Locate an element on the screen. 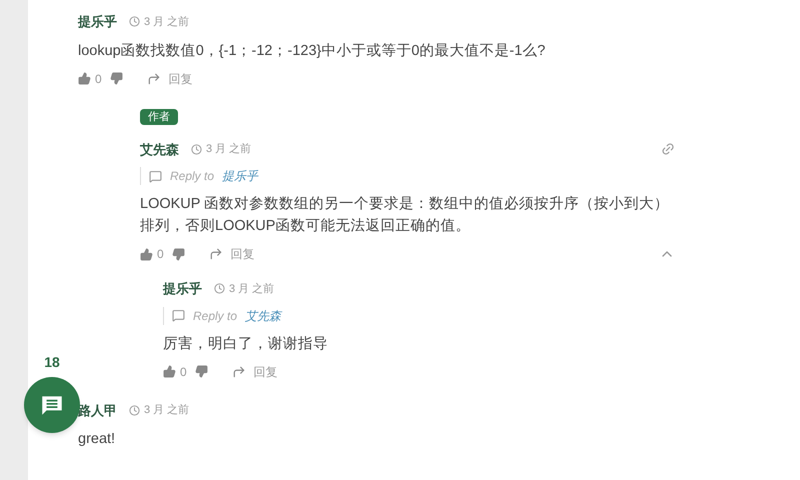 Image resolution: width=800 pixels, height=480 pixels. comment-text: LOOKUP 函数对参数数组的另一个要求是：数组中的值必须按升序（按小到大）排列，否则LOOKUP函数可能无法返回正确的值。 is located at coordinates (405, 215).